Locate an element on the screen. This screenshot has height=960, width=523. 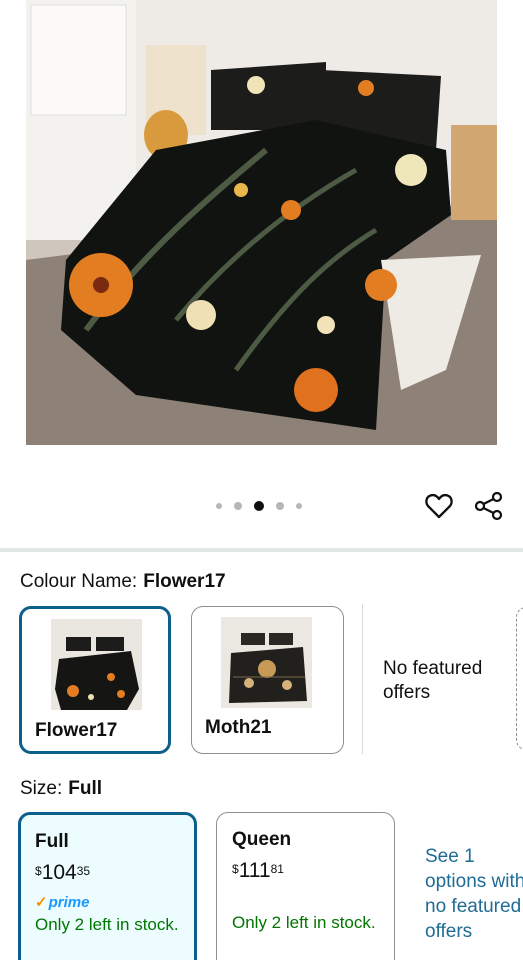
prime-check-icon: ✓ is located at coordinates (41, 902).